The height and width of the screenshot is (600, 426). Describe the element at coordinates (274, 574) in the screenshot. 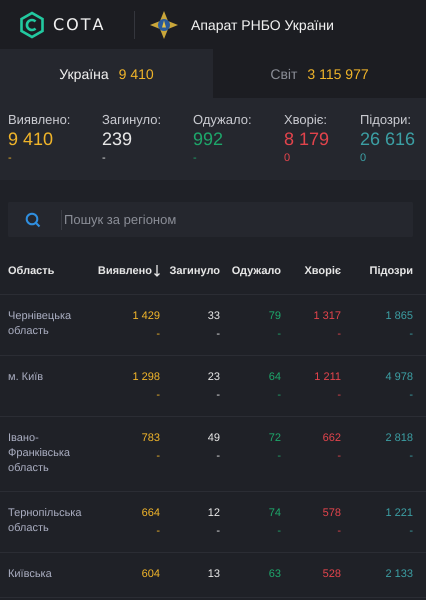

I see `table-cell: 63` at that location.